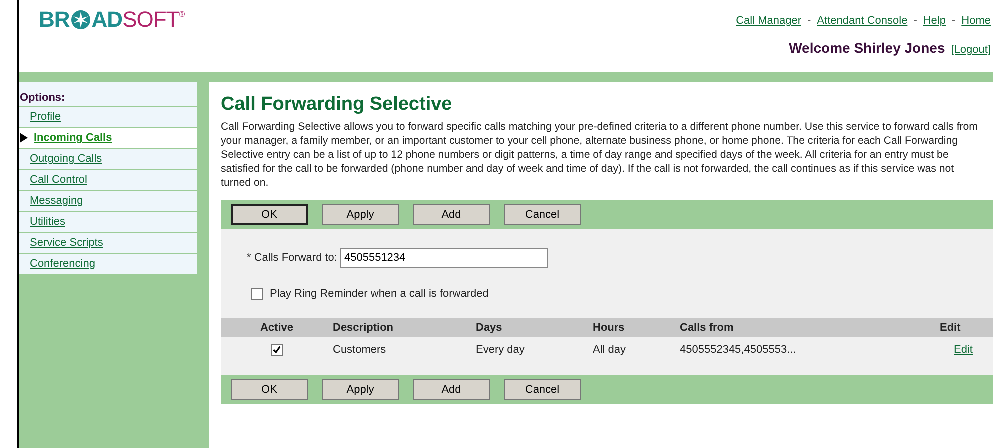  I want to click on table-cell: All day, so click(636, 350).